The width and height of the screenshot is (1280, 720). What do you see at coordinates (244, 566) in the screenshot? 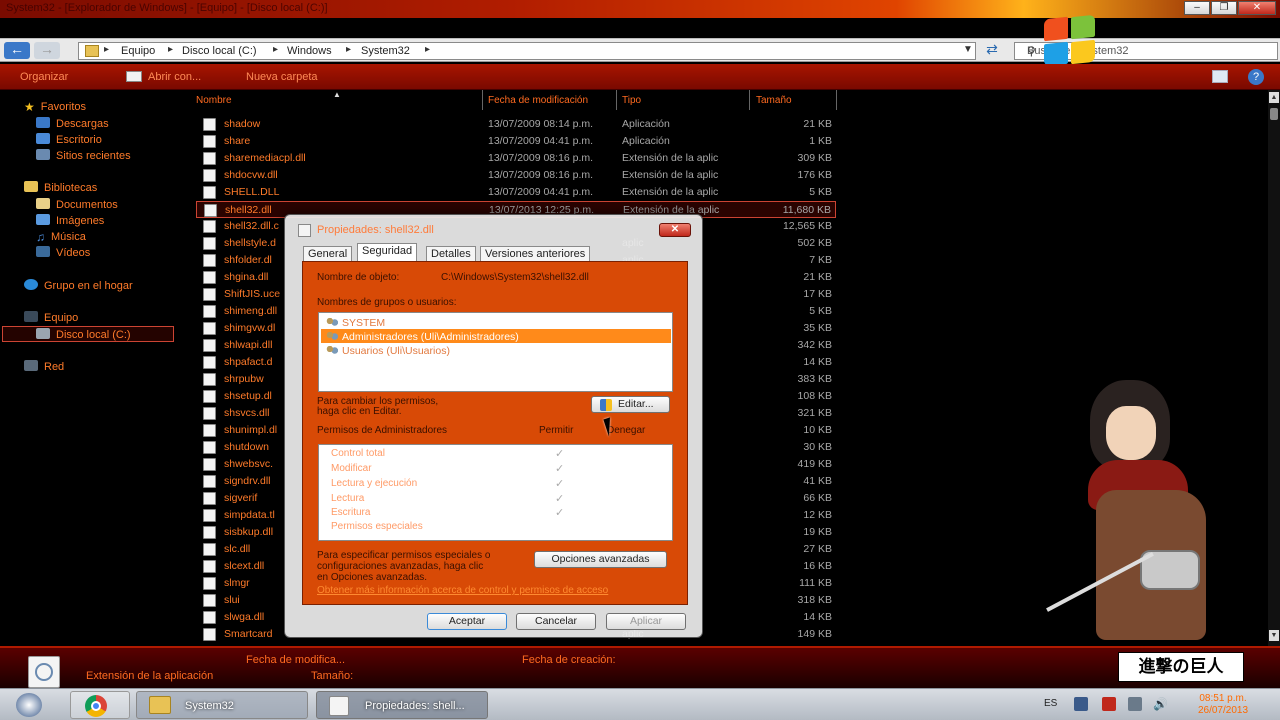
I see `file-name: slcext.dll` at bounding box center [244, 566].